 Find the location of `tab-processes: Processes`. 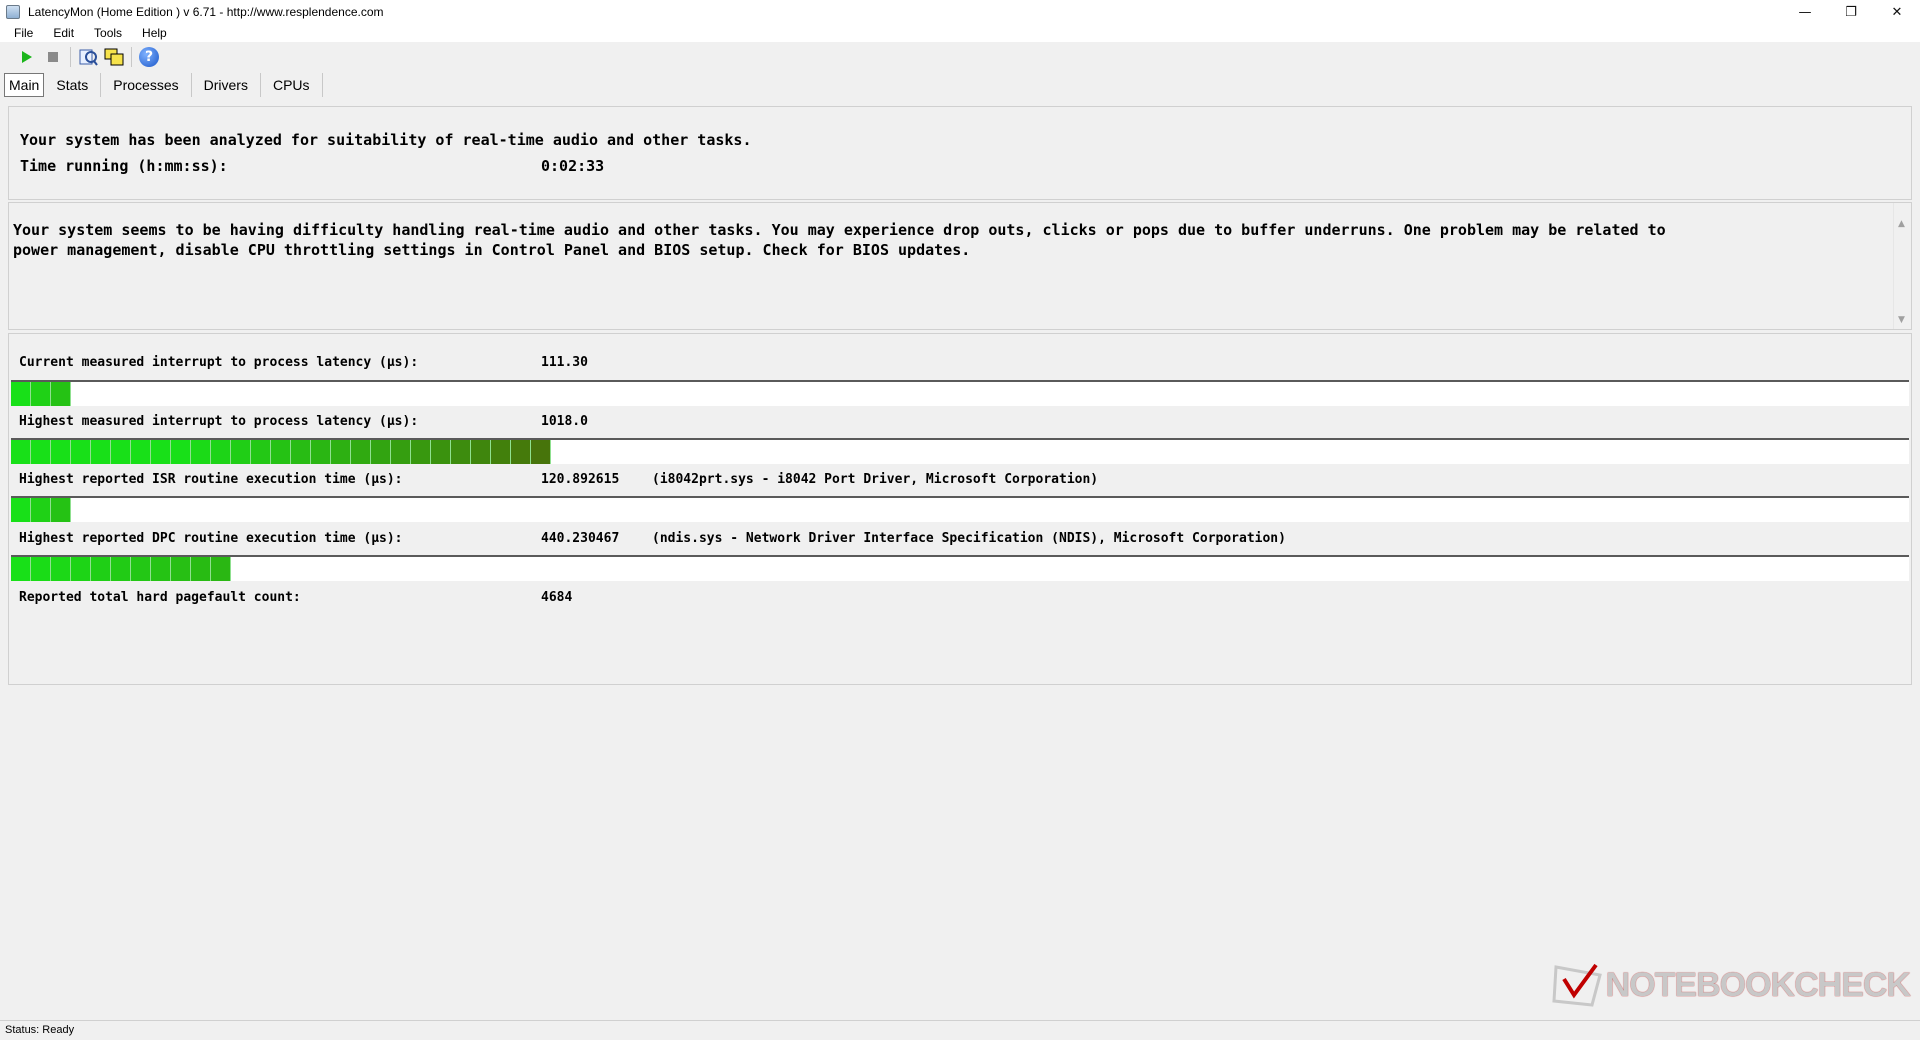

tab-processes: Processes is located at coordinates (146, 85).